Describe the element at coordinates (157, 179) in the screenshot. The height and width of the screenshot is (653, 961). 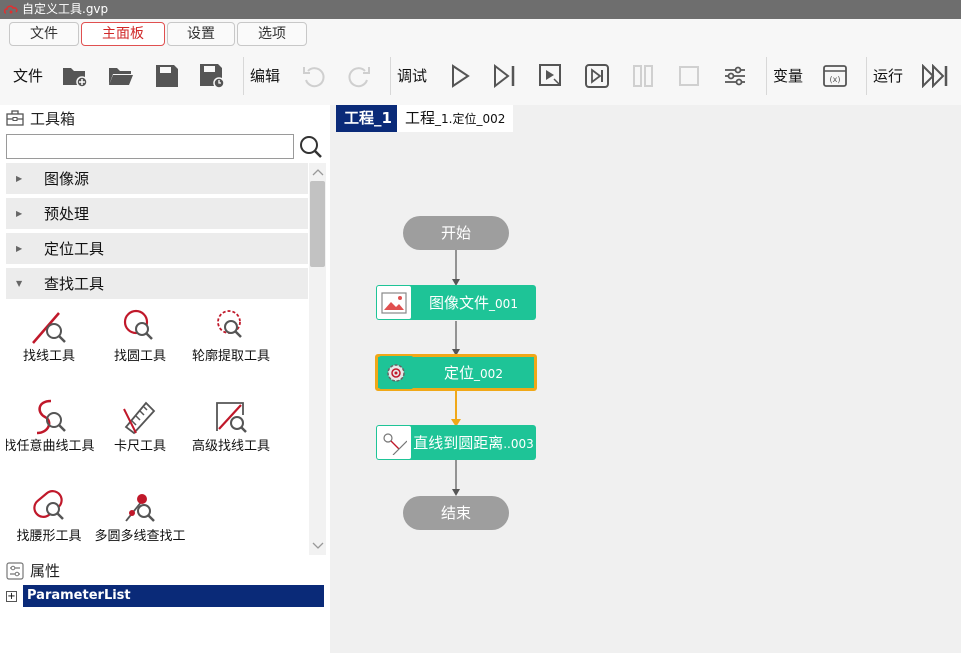
I see `category-image-source: ▶ 图像源` at that location.